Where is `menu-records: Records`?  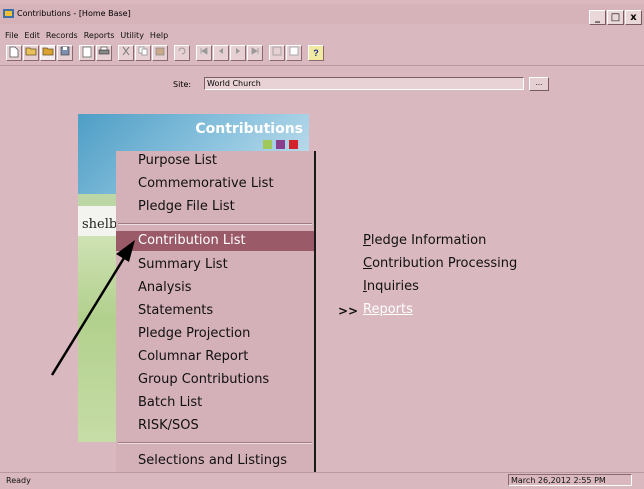
menu-records: Records is located at coordinates (62, 35).